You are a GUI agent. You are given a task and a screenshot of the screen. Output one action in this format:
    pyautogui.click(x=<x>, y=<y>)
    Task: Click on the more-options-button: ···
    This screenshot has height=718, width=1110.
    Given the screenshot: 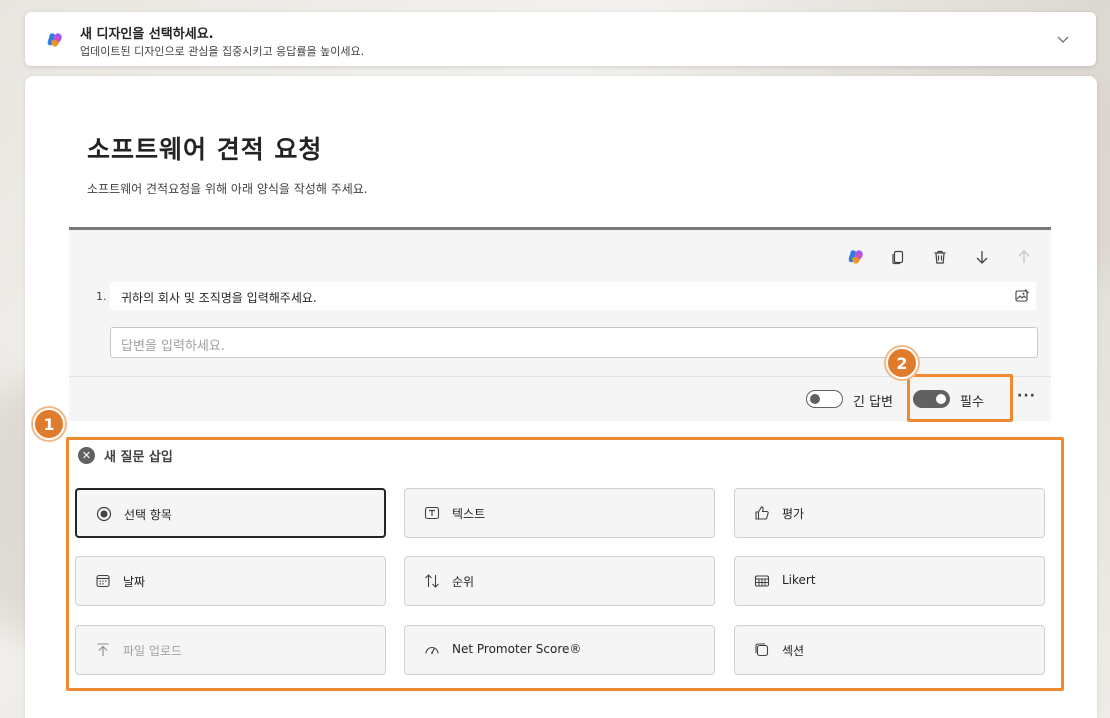 What is the action you would take?
    pyautogui.click(x=1026, y=396)
    